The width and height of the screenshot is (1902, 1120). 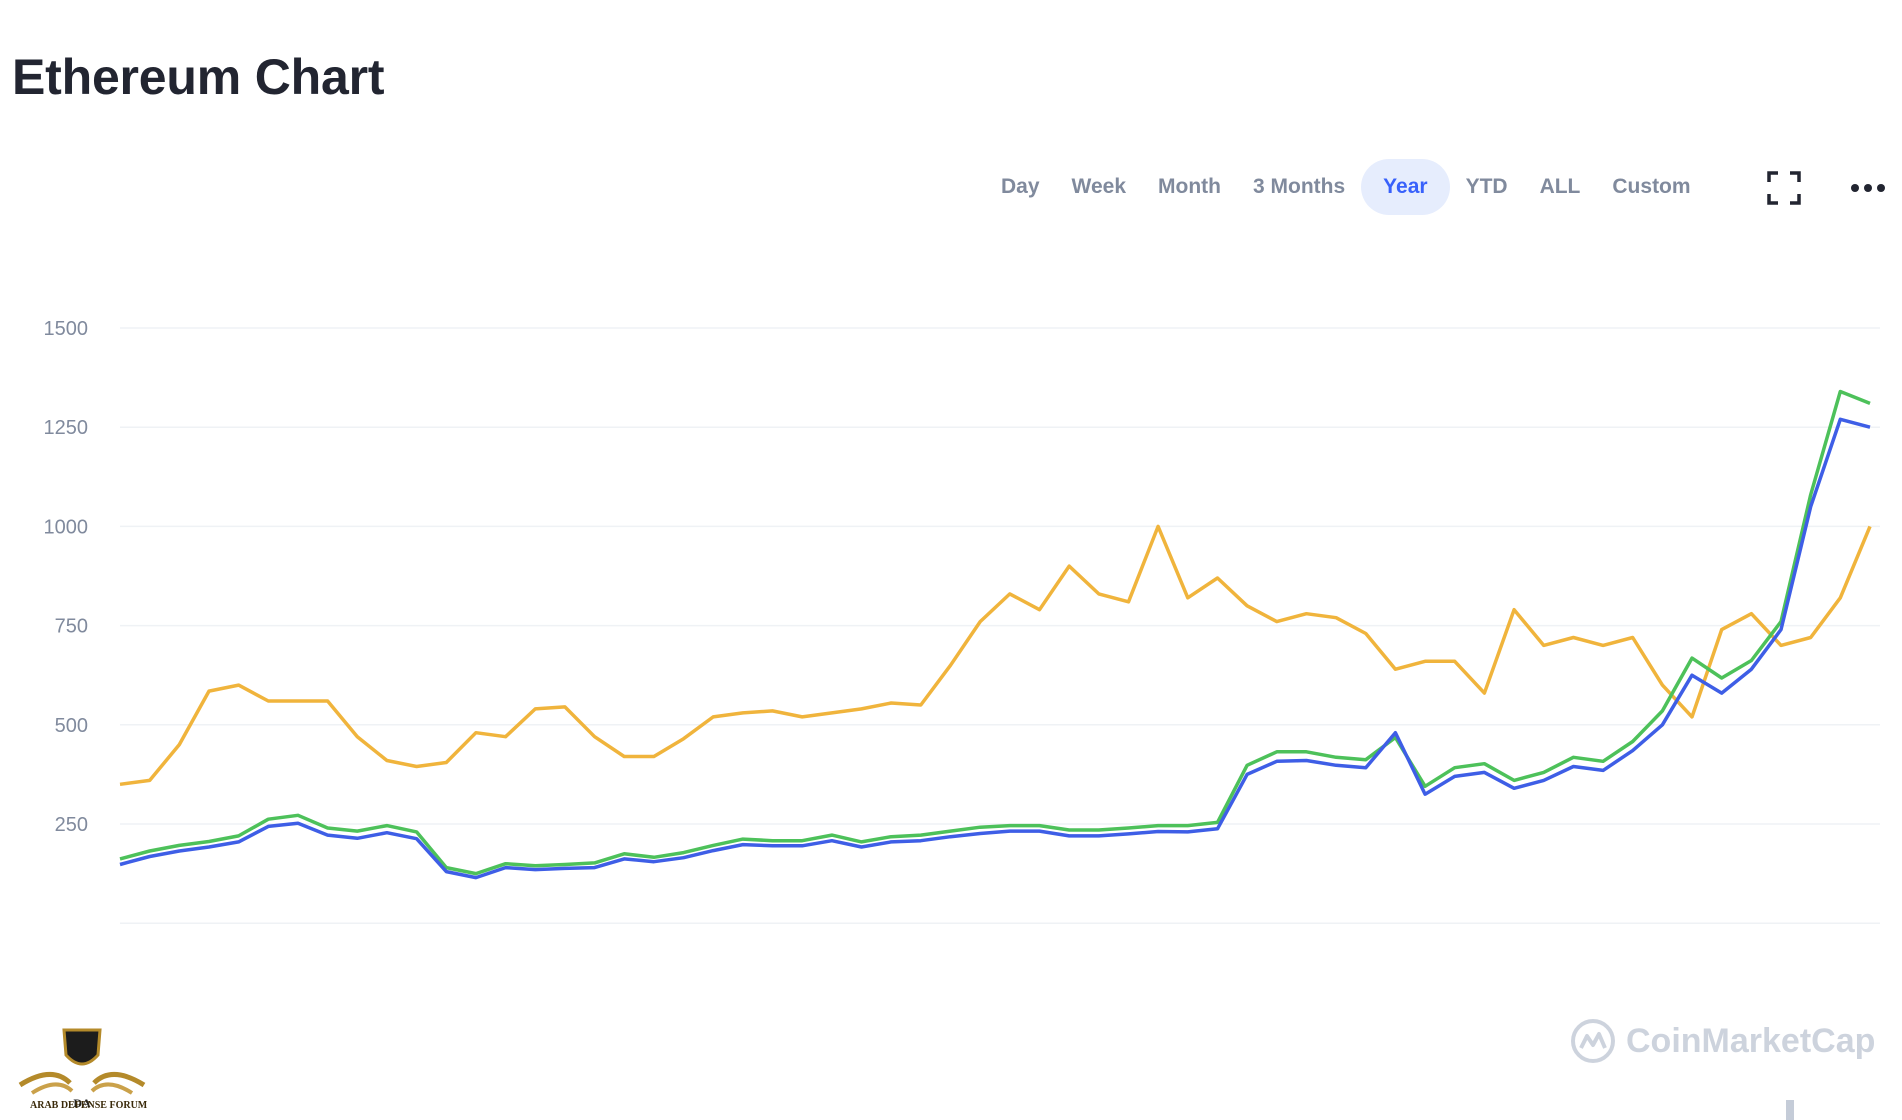 I want to click on range-week-button: Week, so click(x=1099, y=187).